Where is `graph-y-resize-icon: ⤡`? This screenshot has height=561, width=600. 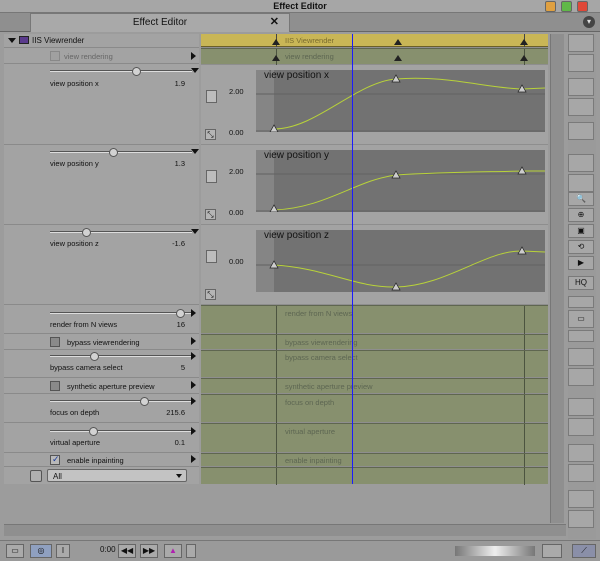 graph-y-resize-icon: ⤡ is located at coordinates (210, 214).